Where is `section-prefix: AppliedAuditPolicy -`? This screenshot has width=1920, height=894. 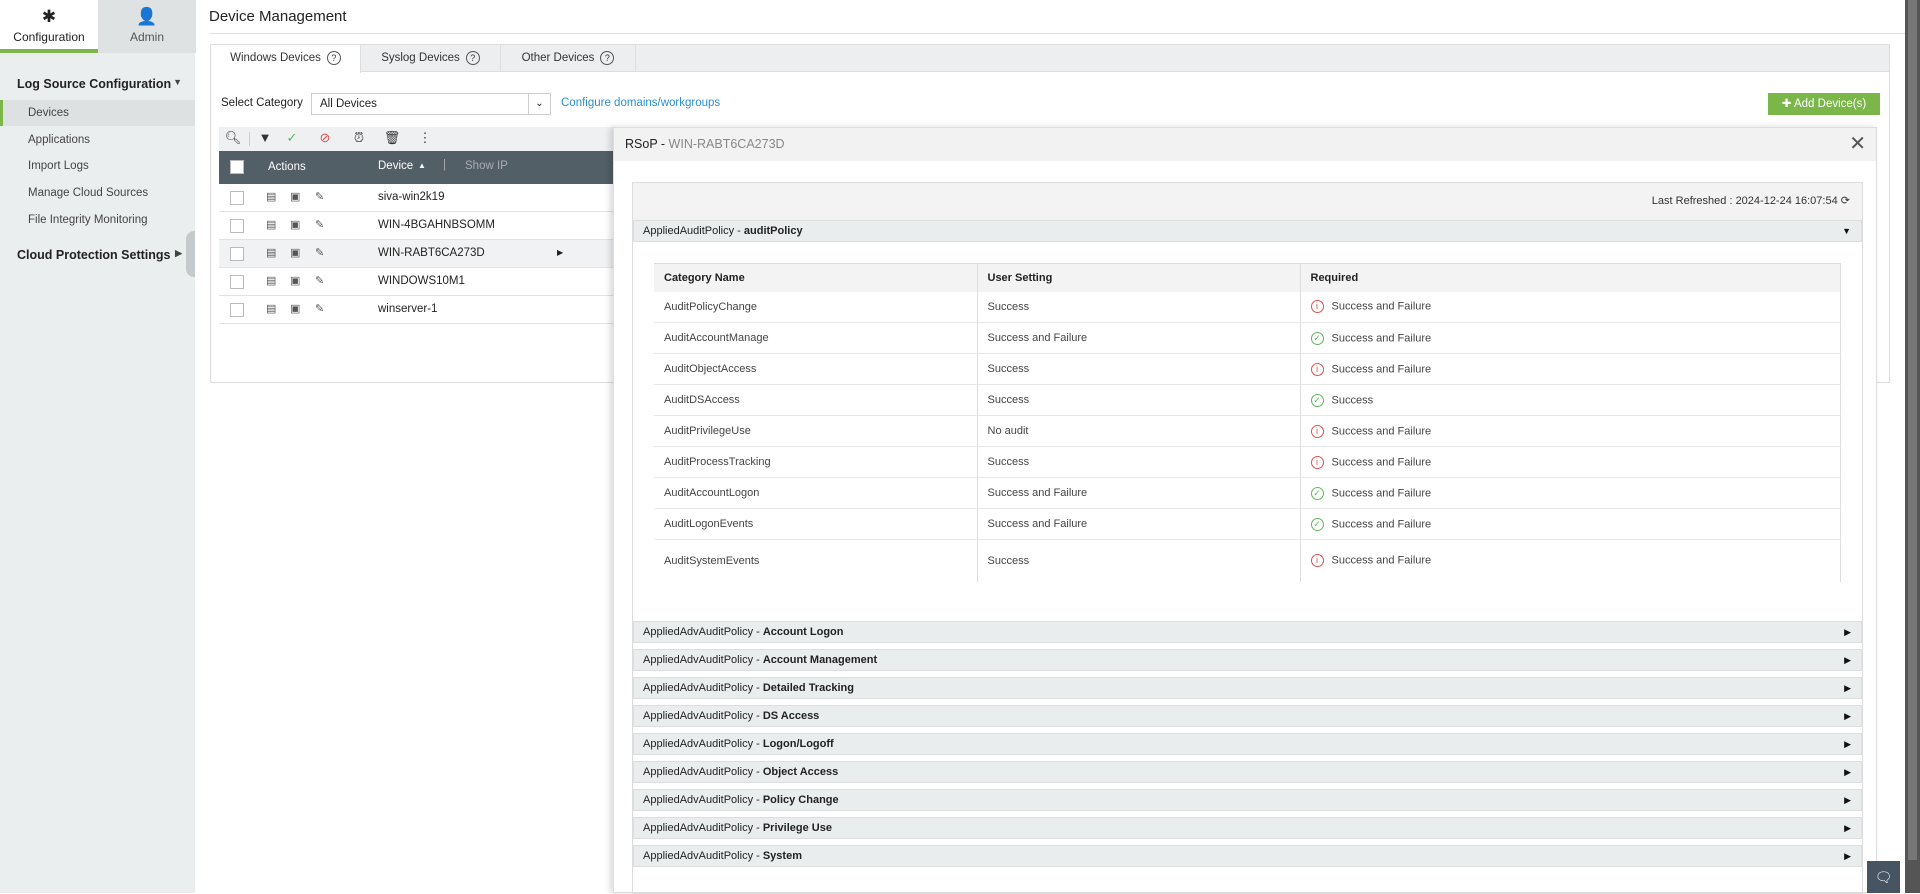
section-prefix: AppliedAuditPolicy - is located at coordinates (693, 231).